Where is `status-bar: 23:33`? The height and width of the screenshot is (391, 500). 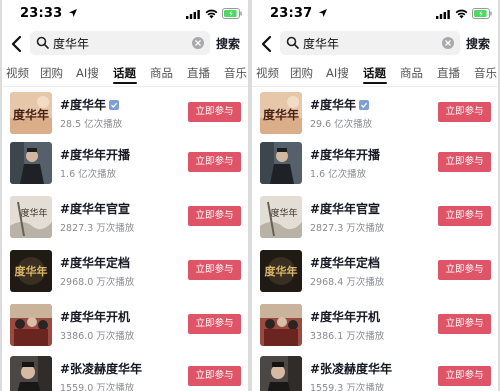
status-bar: 23:33 is located at coordinates (125, 14).